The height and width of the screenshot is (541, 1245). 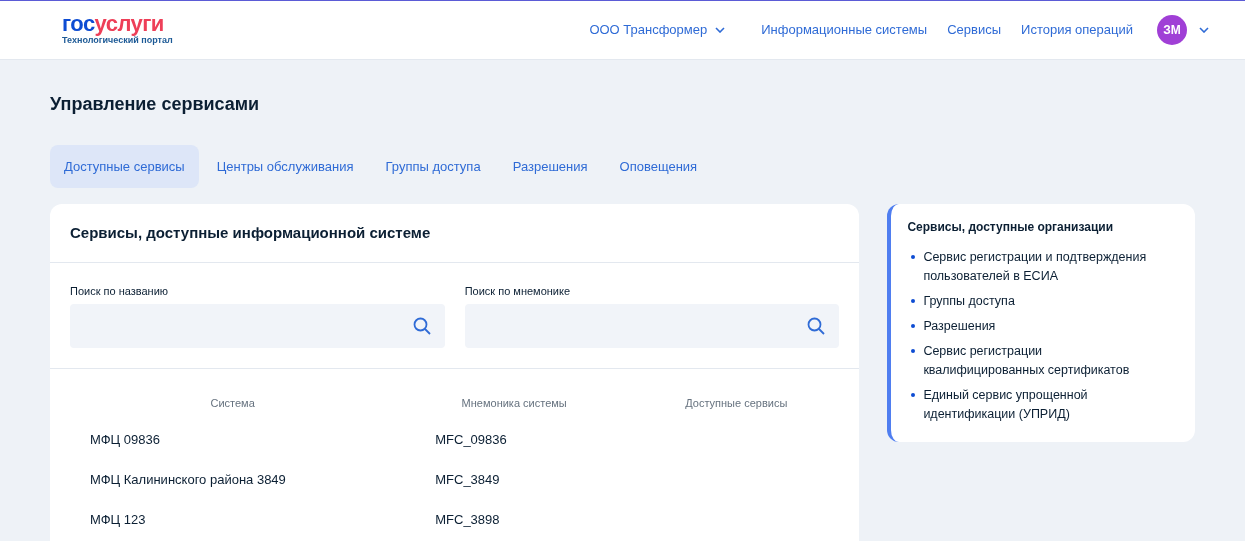 What do you see at coordinates (518, 291) in the screenshot?
I see `field-label: Поиск по мнемонике` at bounding box center [518, 291].